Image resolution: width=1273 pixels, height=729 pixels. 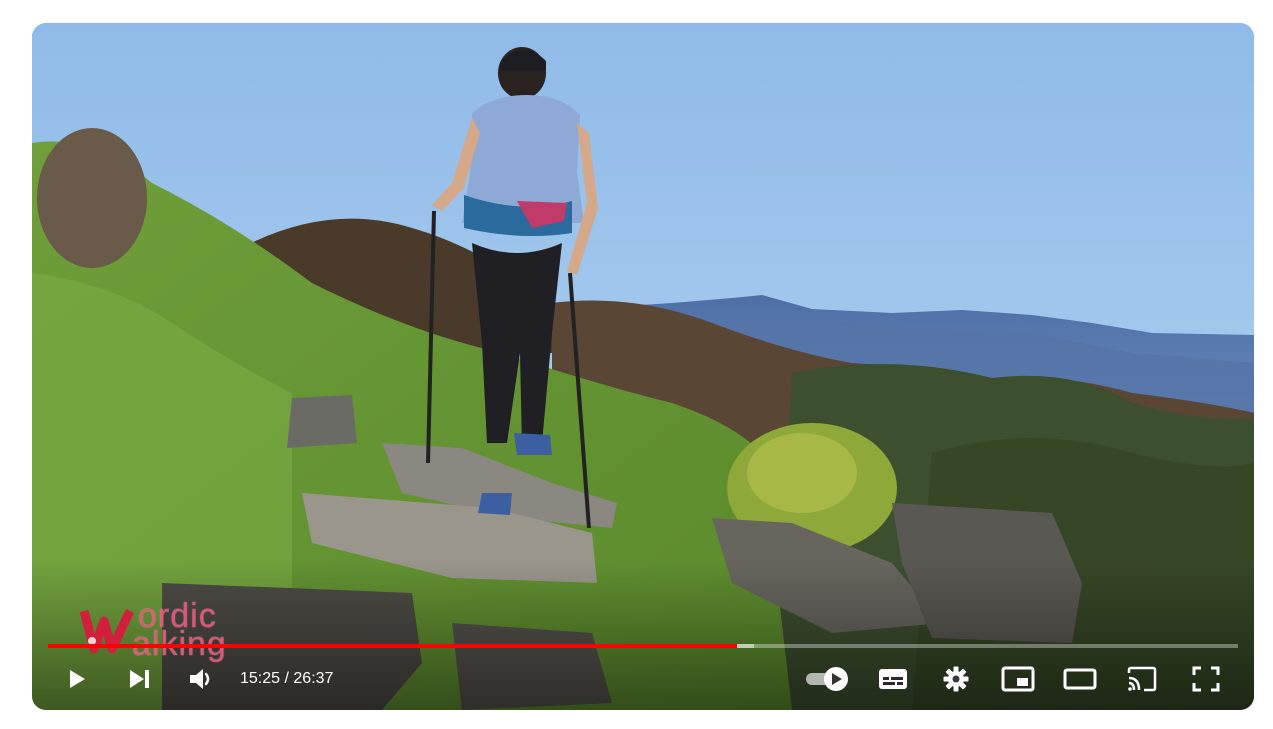 I want to click on miniplayer-icon, so click(x=1018, y=679).